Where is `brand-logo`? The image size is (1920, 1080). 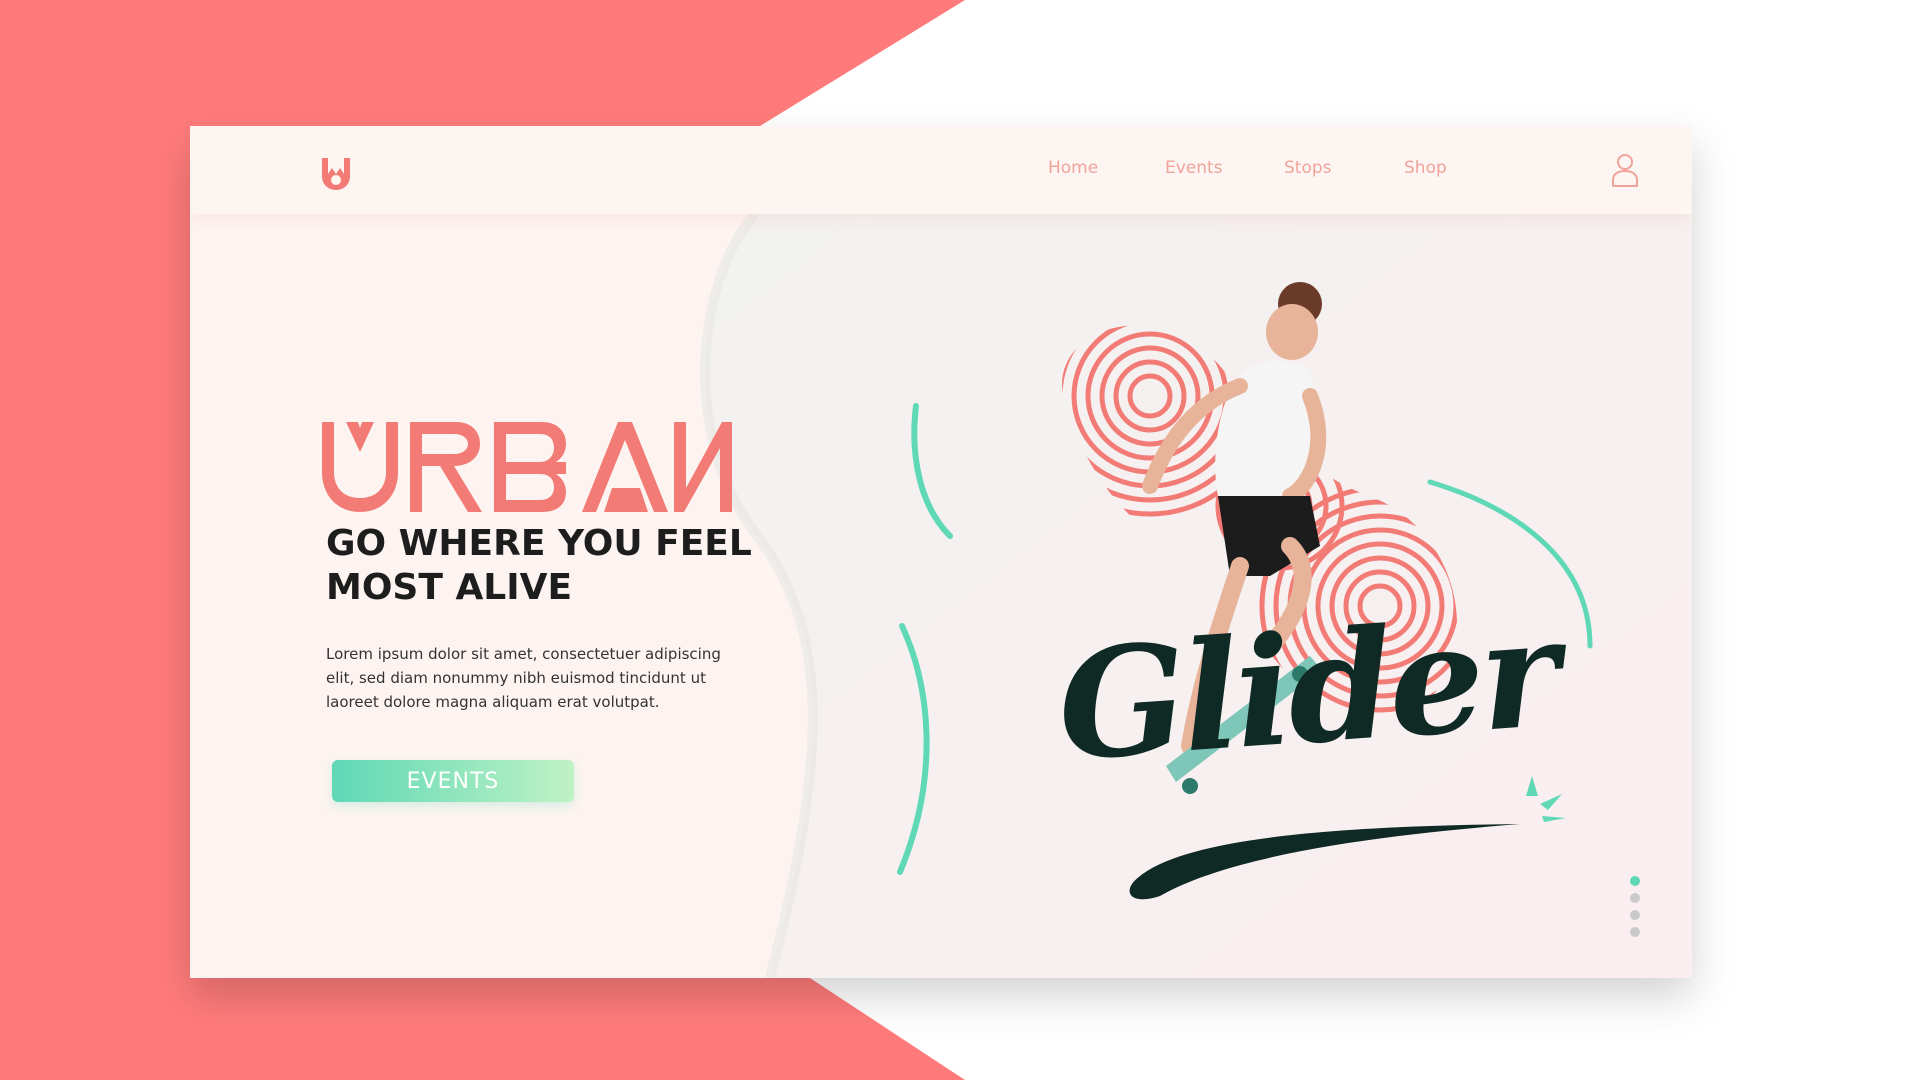 brand-logo is located at coordinates (336, 174).